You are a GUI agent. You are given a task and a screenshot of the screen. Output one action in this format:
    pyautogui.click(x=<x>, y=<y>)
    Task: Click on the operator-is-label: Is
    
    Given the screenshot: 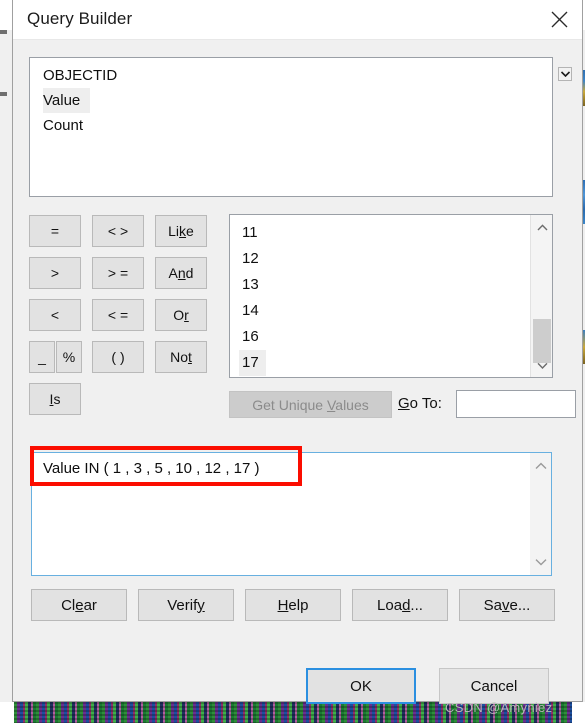 What is the action you would take?
    pyautogui.click(x=55, y=399)
    